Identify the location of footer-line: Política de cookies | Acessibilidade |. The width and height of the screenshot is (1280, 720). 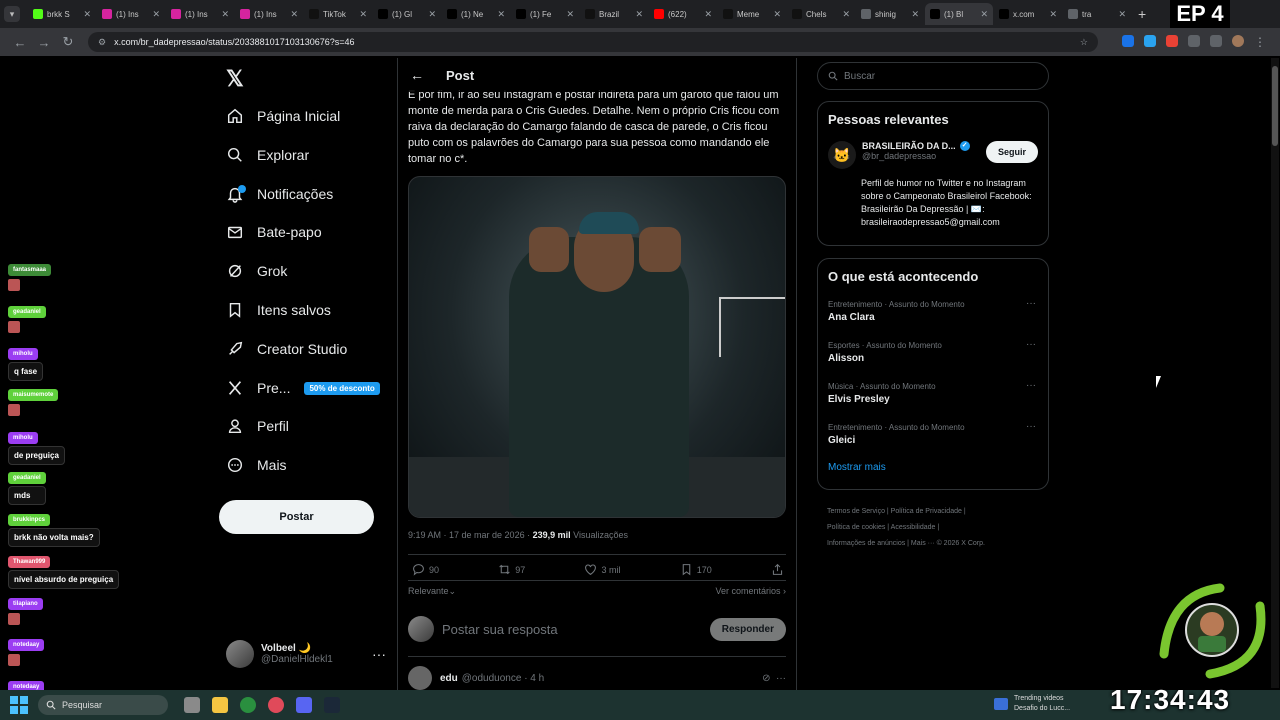
(942, 528).